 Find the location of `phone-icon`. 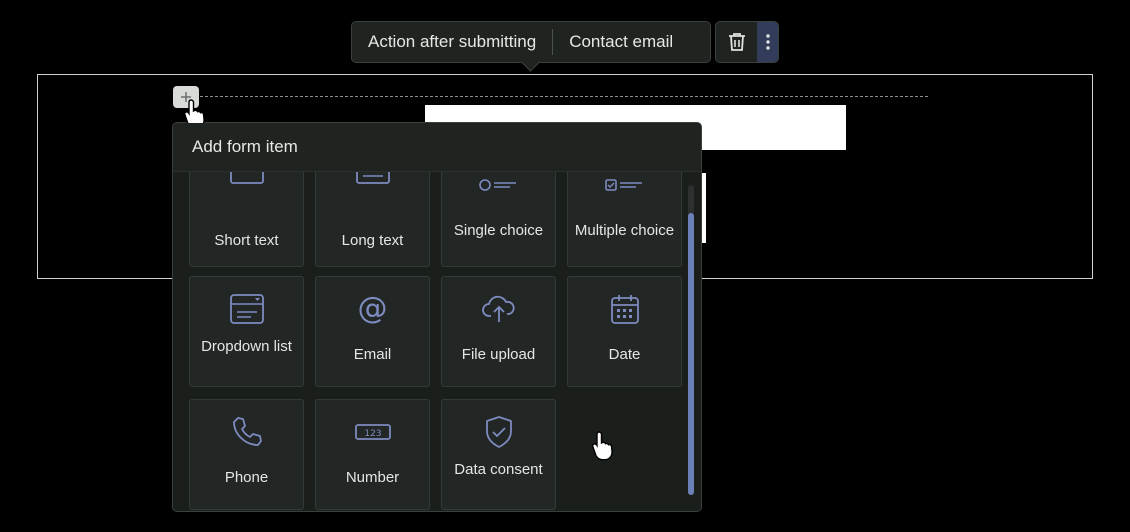

phone-icon is located at coordinates (246, 432).